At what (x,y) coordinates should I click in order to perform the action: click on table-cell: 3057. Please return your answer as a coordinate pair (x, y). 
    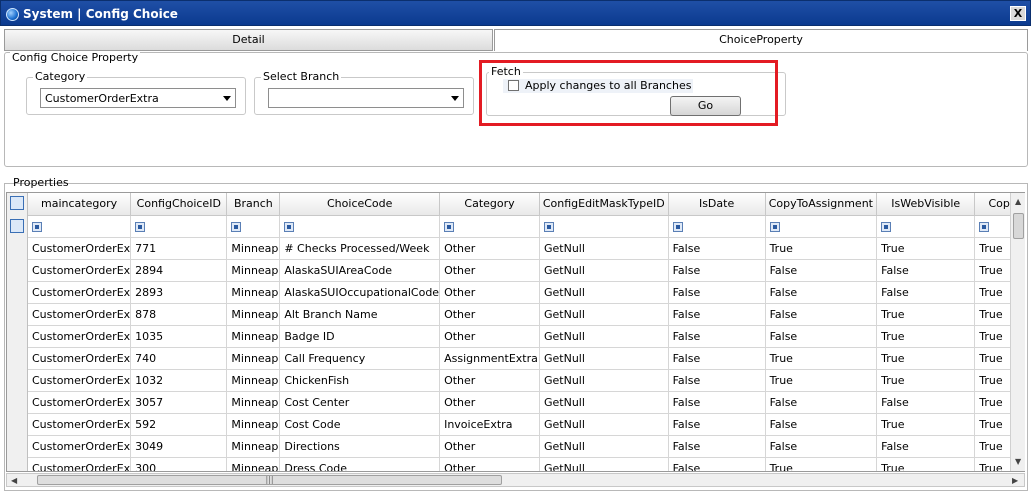
    Looking at the image, I should click on (179, 402).